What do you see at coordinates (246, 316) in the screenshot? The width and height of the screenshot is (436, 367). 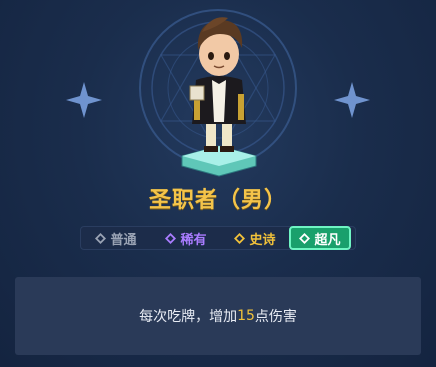 I see `description-value: 15` at bounding box center [246, 316].